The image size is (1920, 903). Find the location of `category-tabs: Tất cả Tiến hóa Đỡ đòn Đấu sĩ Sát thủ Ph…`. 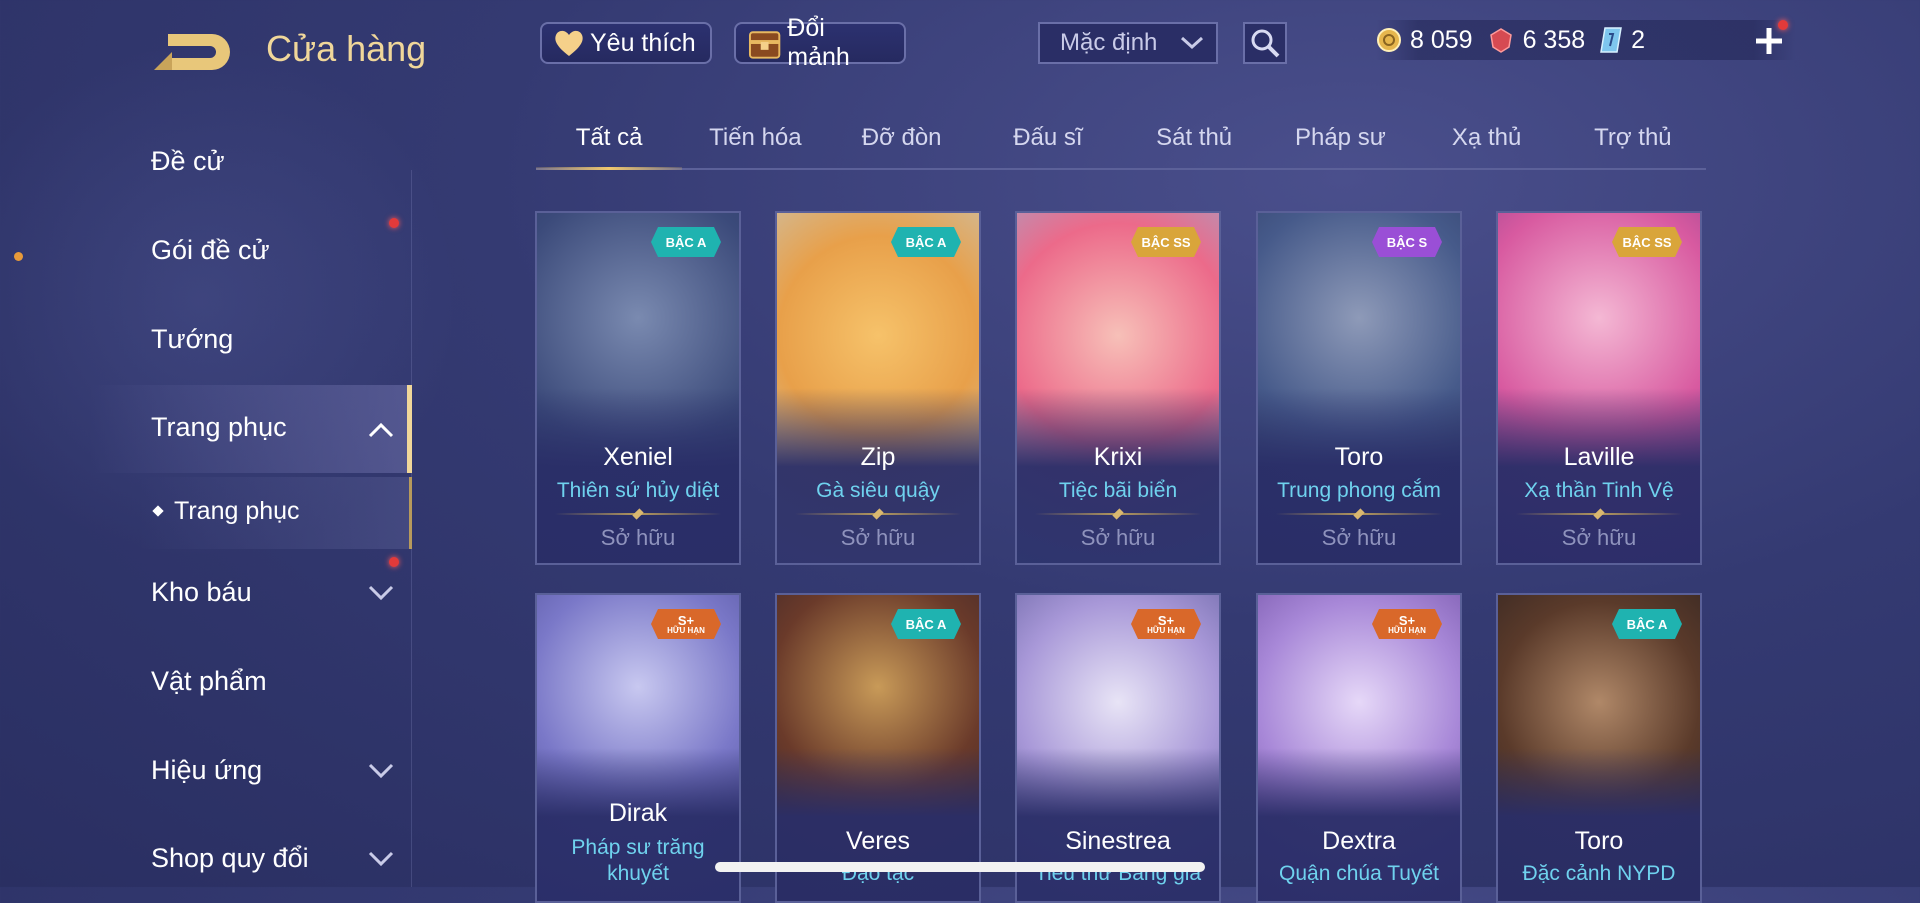

category-tabs: Tất cả Tiến hóa Đỡ đòn Đấu sĩ Sát thủ Ph… is located at coordinates (1121, 145).